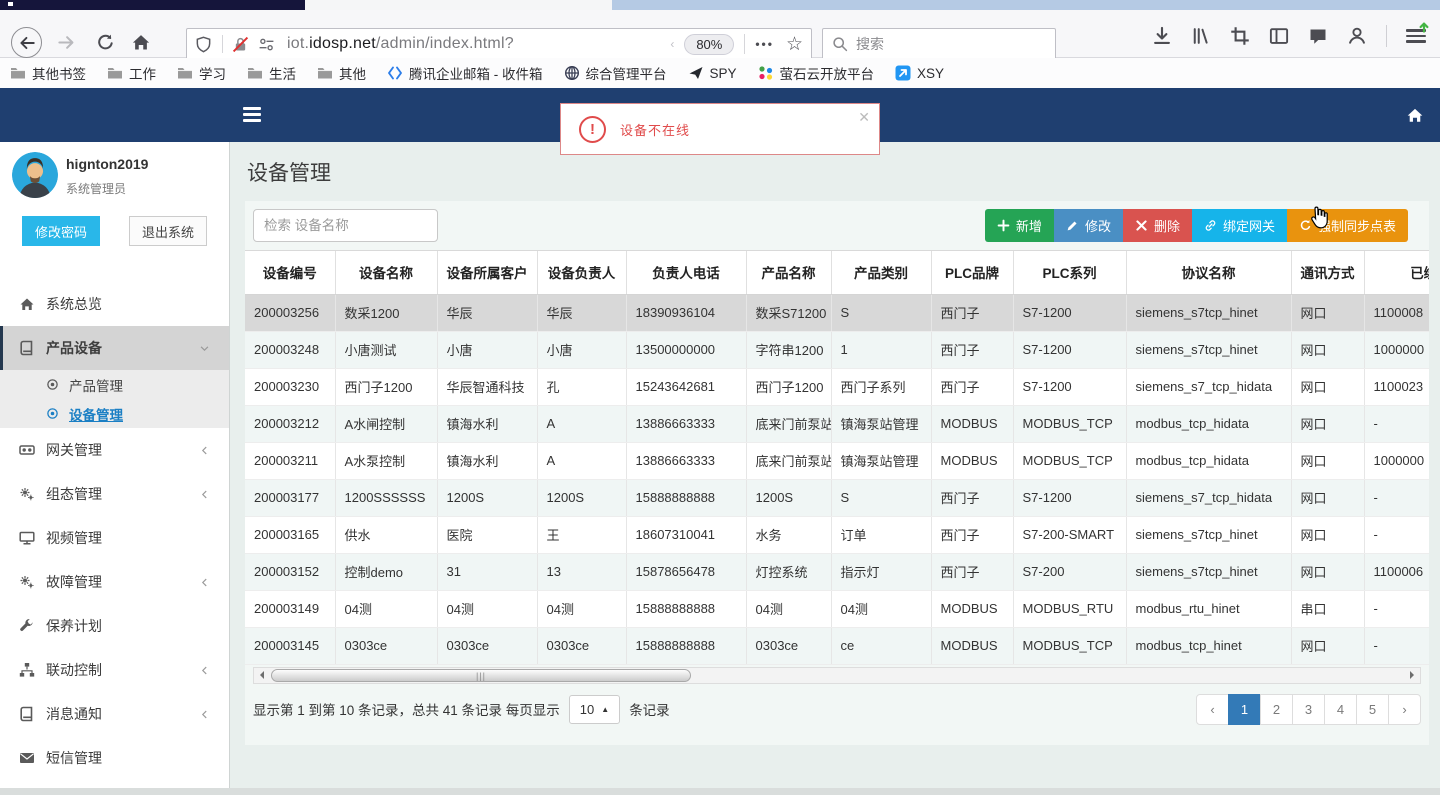 This screenshot has height=795, width=1440. I want to click on sidebar-item: 组态管理, so click(114, 494).